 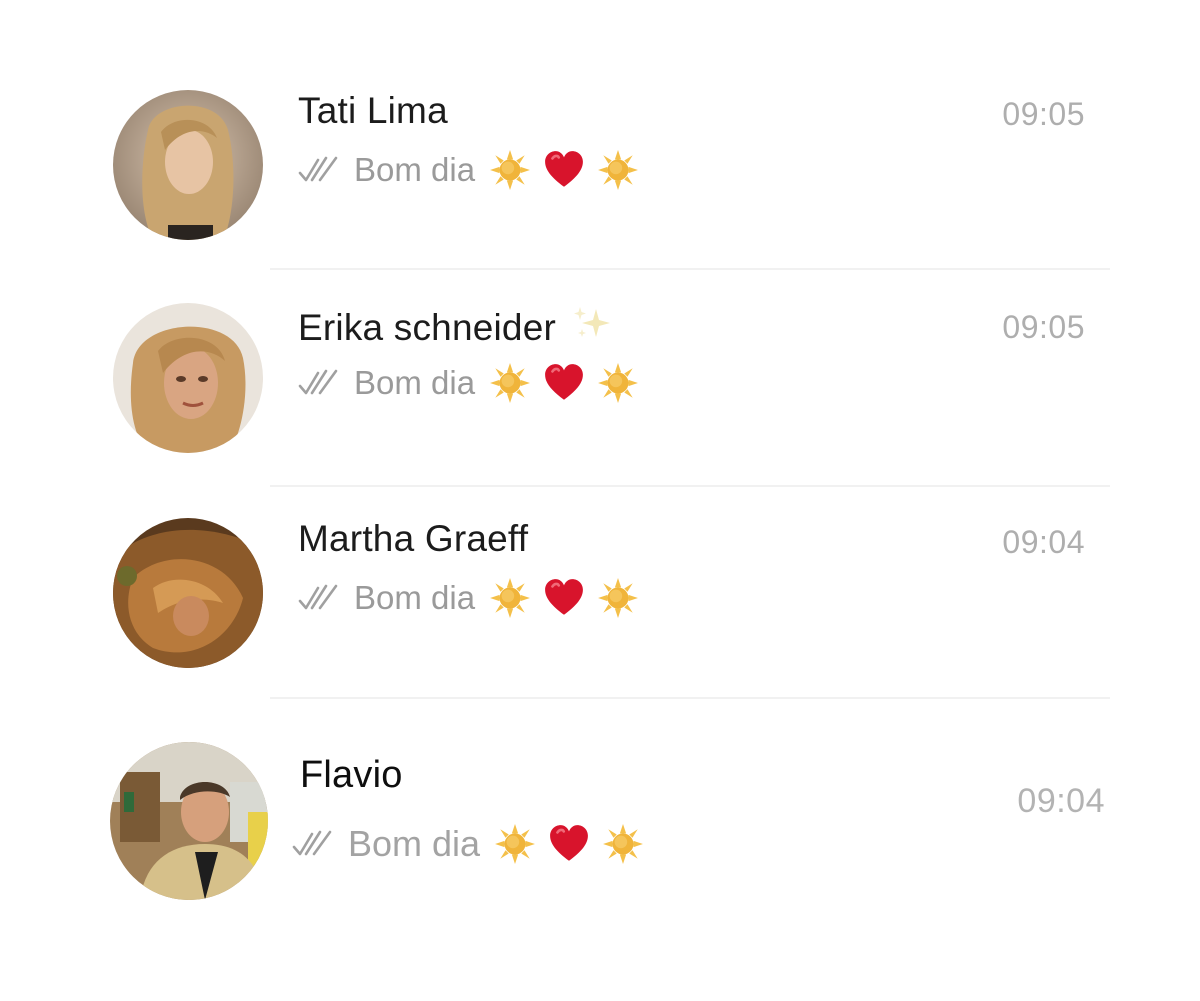 What do you see at coordinates (592, 322) in the screenshot?
I see `sparkles-icon` at bounding box center [592, 322].